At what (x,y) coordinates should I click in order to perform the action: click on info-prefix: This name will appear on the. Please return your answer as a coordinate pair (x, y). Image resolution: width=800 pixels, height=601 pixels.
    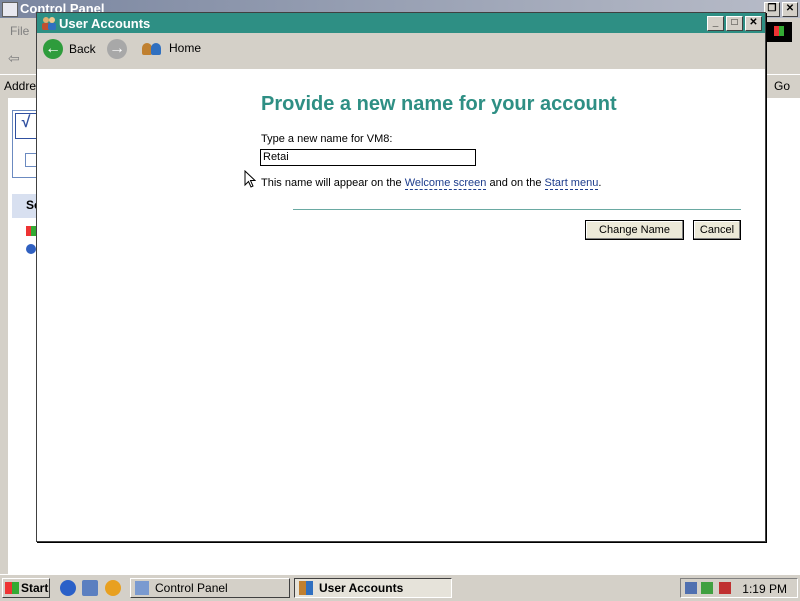
    Looking at the image, I should click on (333, 183).